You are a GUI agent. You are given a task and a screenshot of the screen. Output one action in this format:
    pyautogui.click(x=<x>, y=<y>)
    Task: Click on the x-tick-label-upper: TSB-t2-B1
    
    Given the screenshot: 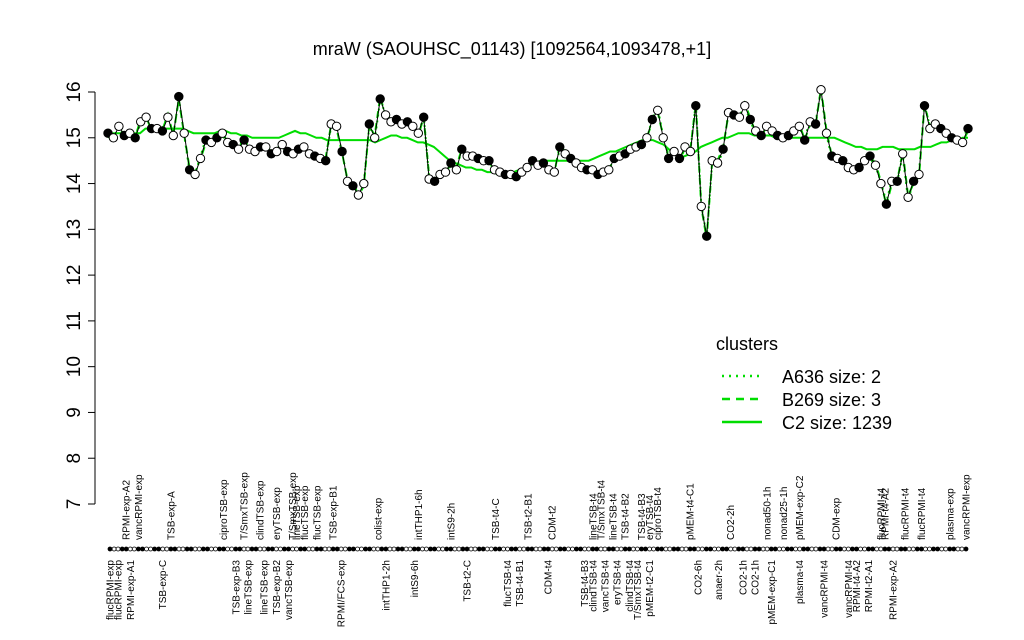 What is the action you would take?
    pyautogui.click(x=528, y=516)
    